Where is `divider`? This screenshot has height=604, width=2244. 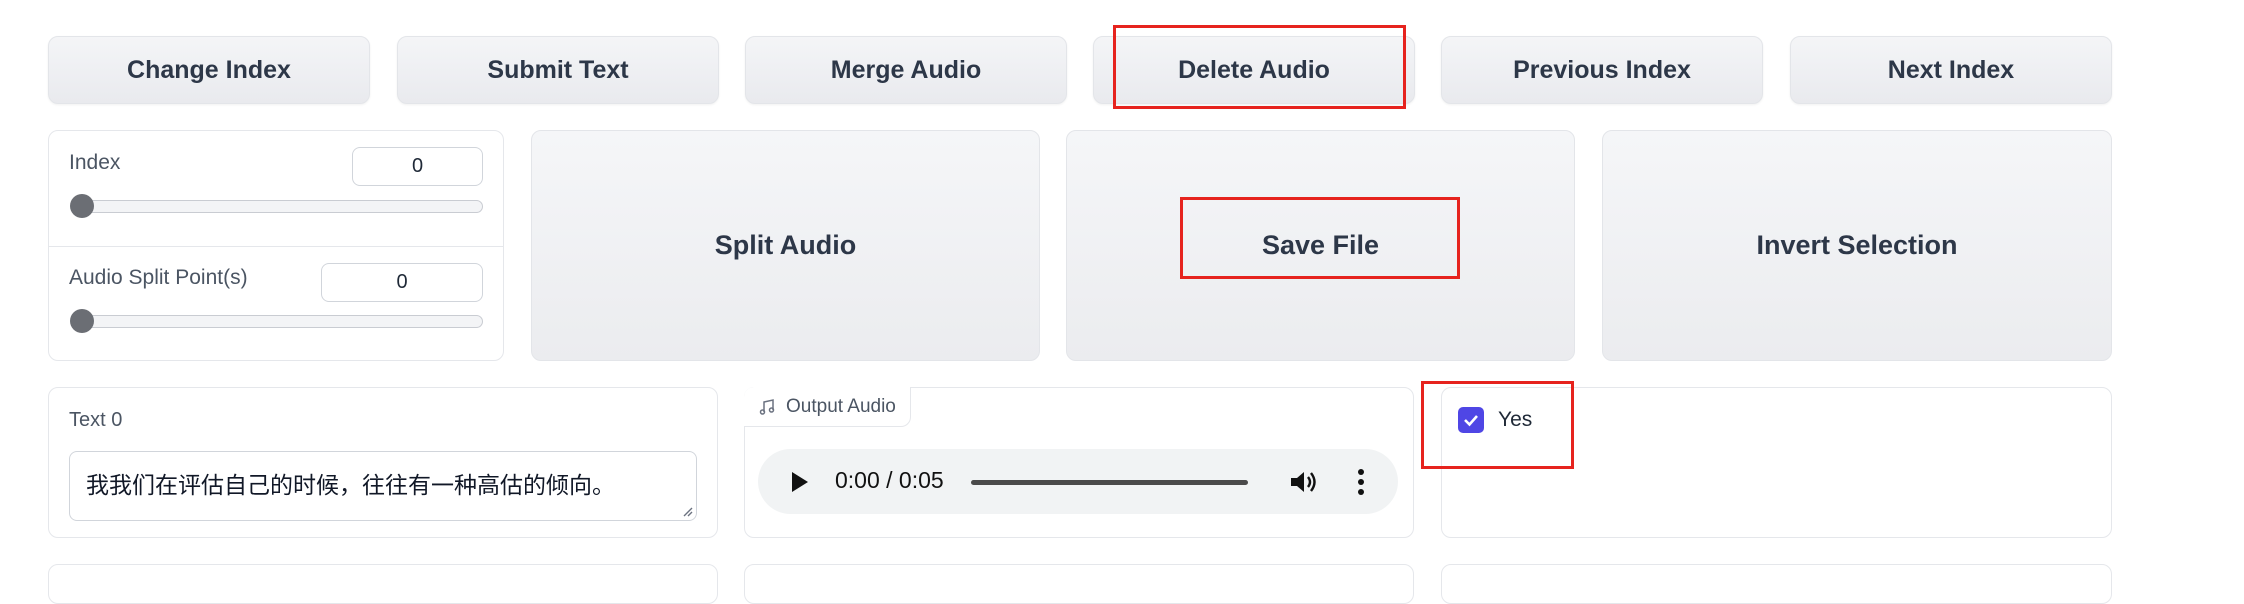 divider is located at coordinates (276, 246).